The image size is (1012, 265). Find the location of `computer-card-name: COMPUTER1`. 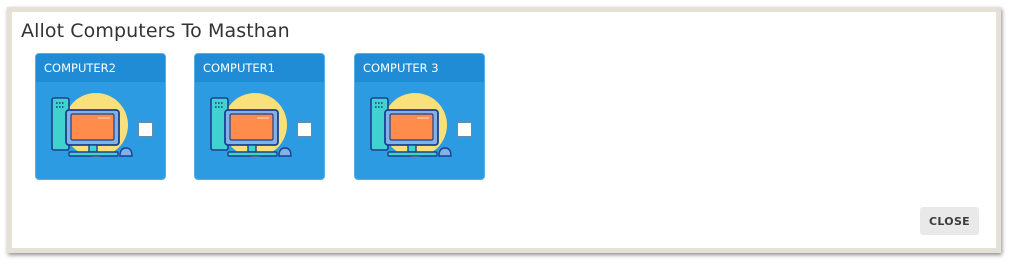

computer-card-name: COMPUTER1 is located at coordinates (259, 68).